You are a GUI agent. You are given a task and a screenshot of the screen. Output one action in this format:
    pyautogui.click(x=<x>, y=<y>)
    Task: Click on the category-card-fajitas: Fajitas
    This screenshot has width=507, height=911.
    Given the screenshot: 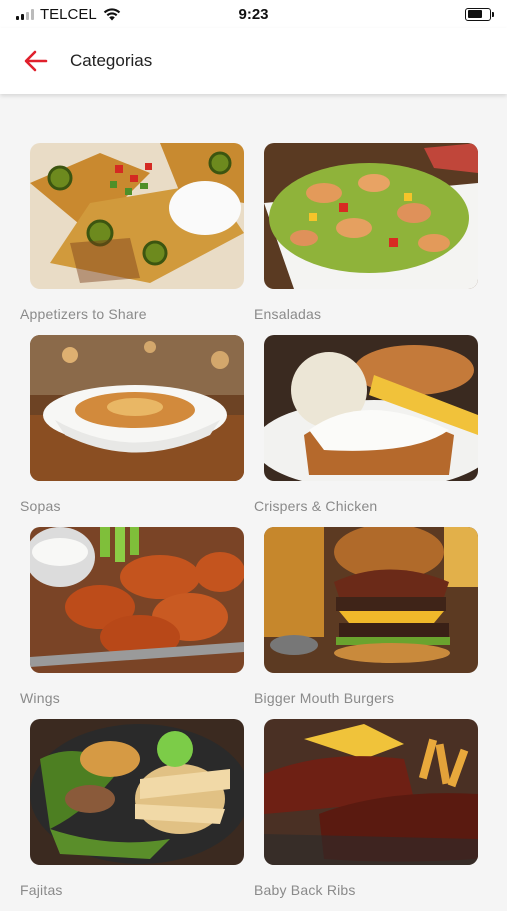 What is the action you would take?
    pyautogui.click(x=132, y=815)
    